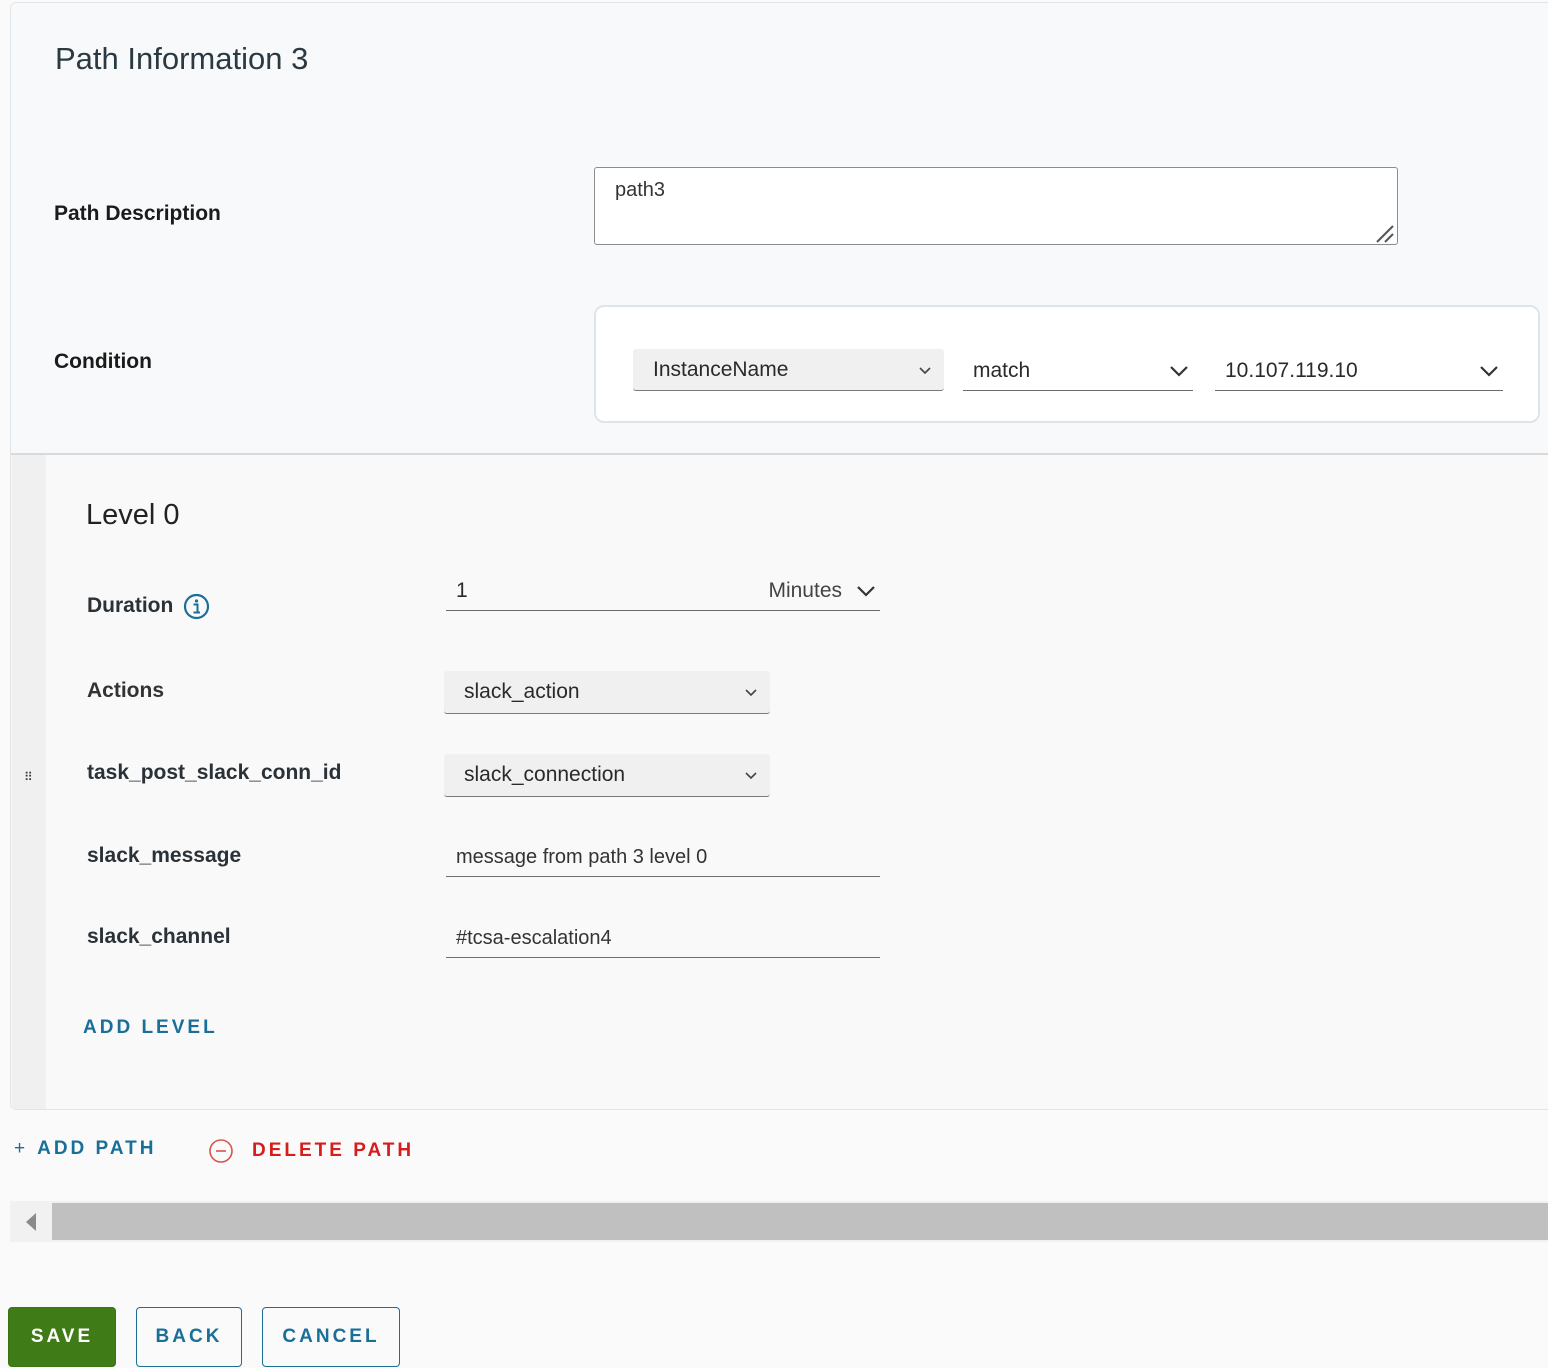  What do you see at coordinates (331, 1337) in the screenshot?
I see `cancel-button: CANCEL` at bounding box center [331, 1337].